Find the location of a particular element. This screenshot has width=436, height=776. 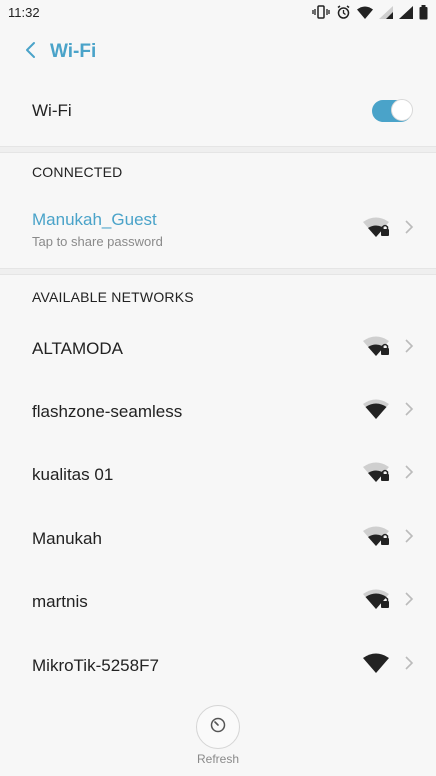

network-row: martnis is located at coordinates (218, 601).